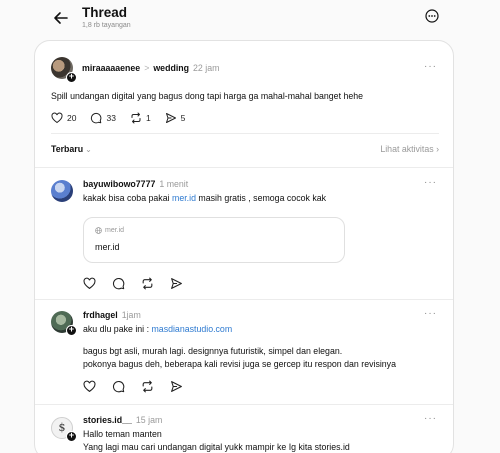  I want to click on reply-link: mer.id, so click(184, 198).